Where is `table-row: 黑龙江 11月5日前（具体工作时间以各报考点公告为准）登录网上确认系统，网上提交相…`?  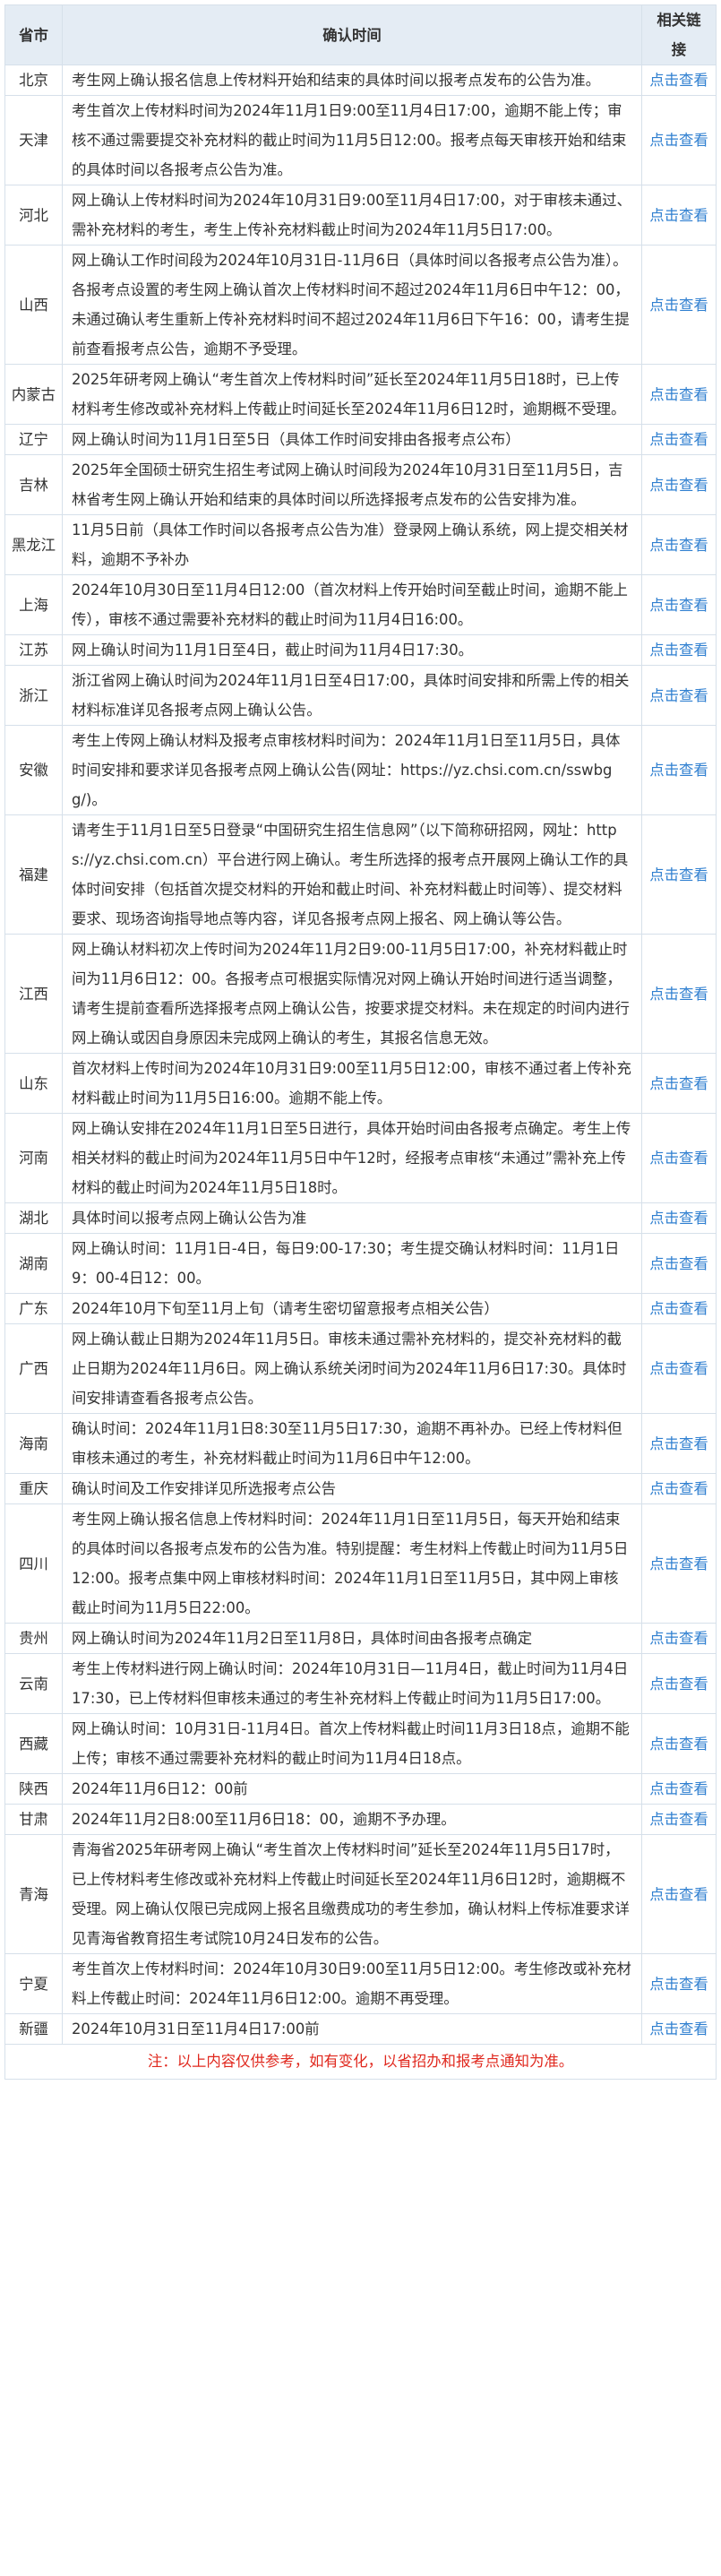
table-row: 黑龙江 11月5日前（具体工作时间以各报考点公告为准）登录网上确认系统，网上提交相… is located at coordinates (360, 544).